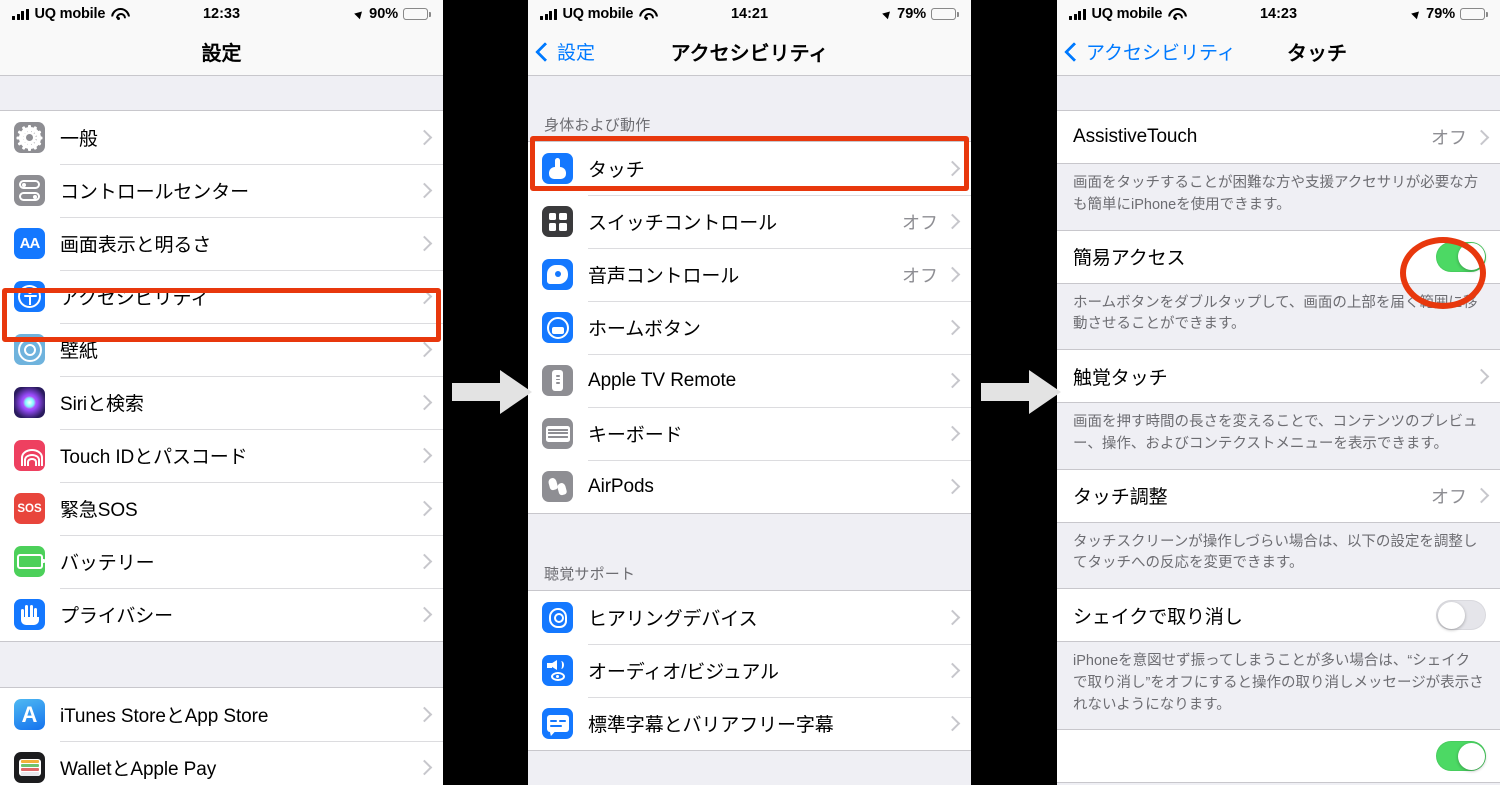 This screenshot has width=1500, height=785. I want to click on section-header-physical-motor: 身体および動作, so click(749, 125).